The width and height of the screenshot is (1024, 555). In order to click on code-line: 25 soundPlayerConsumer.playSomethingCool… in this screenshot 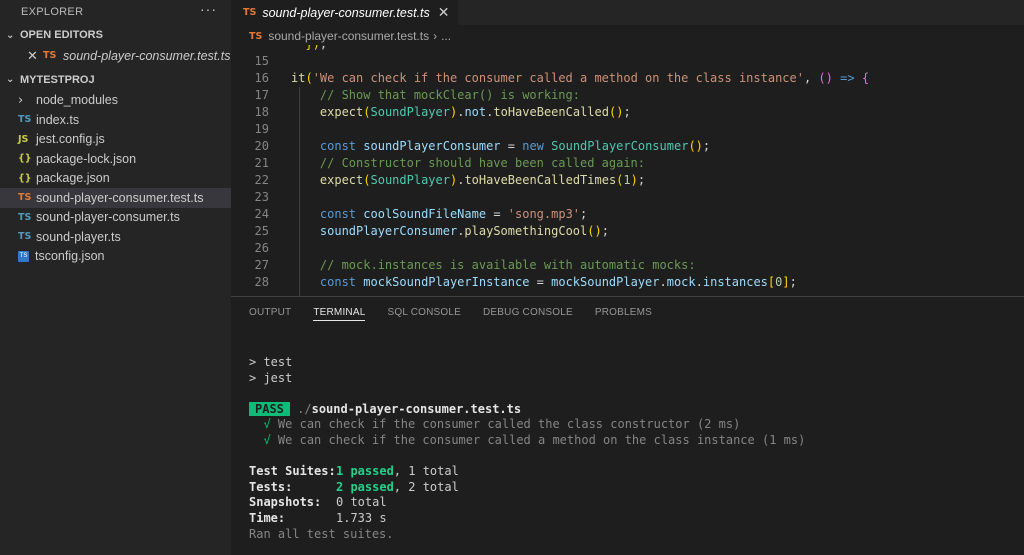, I will do `click(627, 231)`.